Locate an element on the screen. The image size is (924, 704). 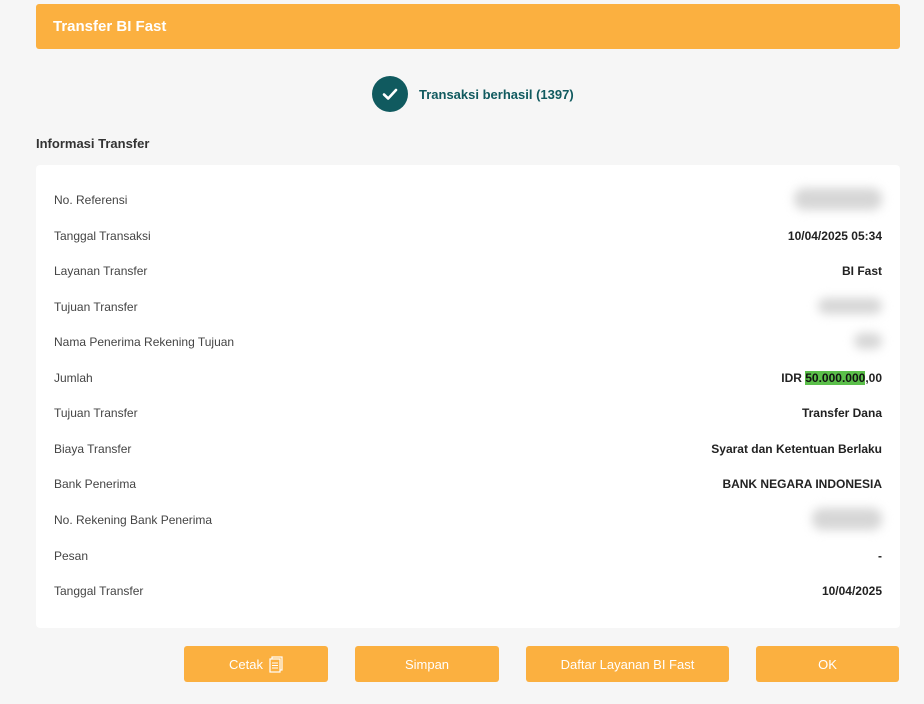
row-value: Syarat dan Ketentuan Berlaku is located at coordinates (796, 449).